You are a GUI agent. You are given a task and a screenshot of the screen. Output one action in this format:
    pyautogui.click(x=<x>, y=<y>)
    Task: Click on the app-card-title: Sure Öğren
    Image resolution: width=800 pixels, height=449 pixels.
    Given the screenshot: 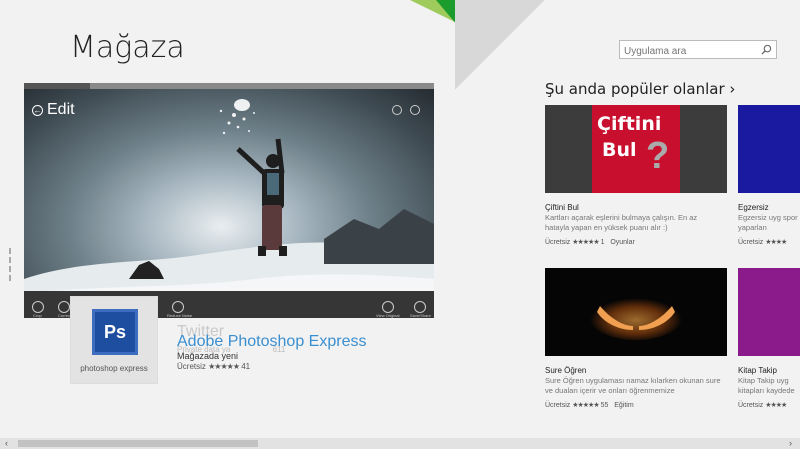 What is the action you would take?
    pyautogui.click(x=566, y=370)
    